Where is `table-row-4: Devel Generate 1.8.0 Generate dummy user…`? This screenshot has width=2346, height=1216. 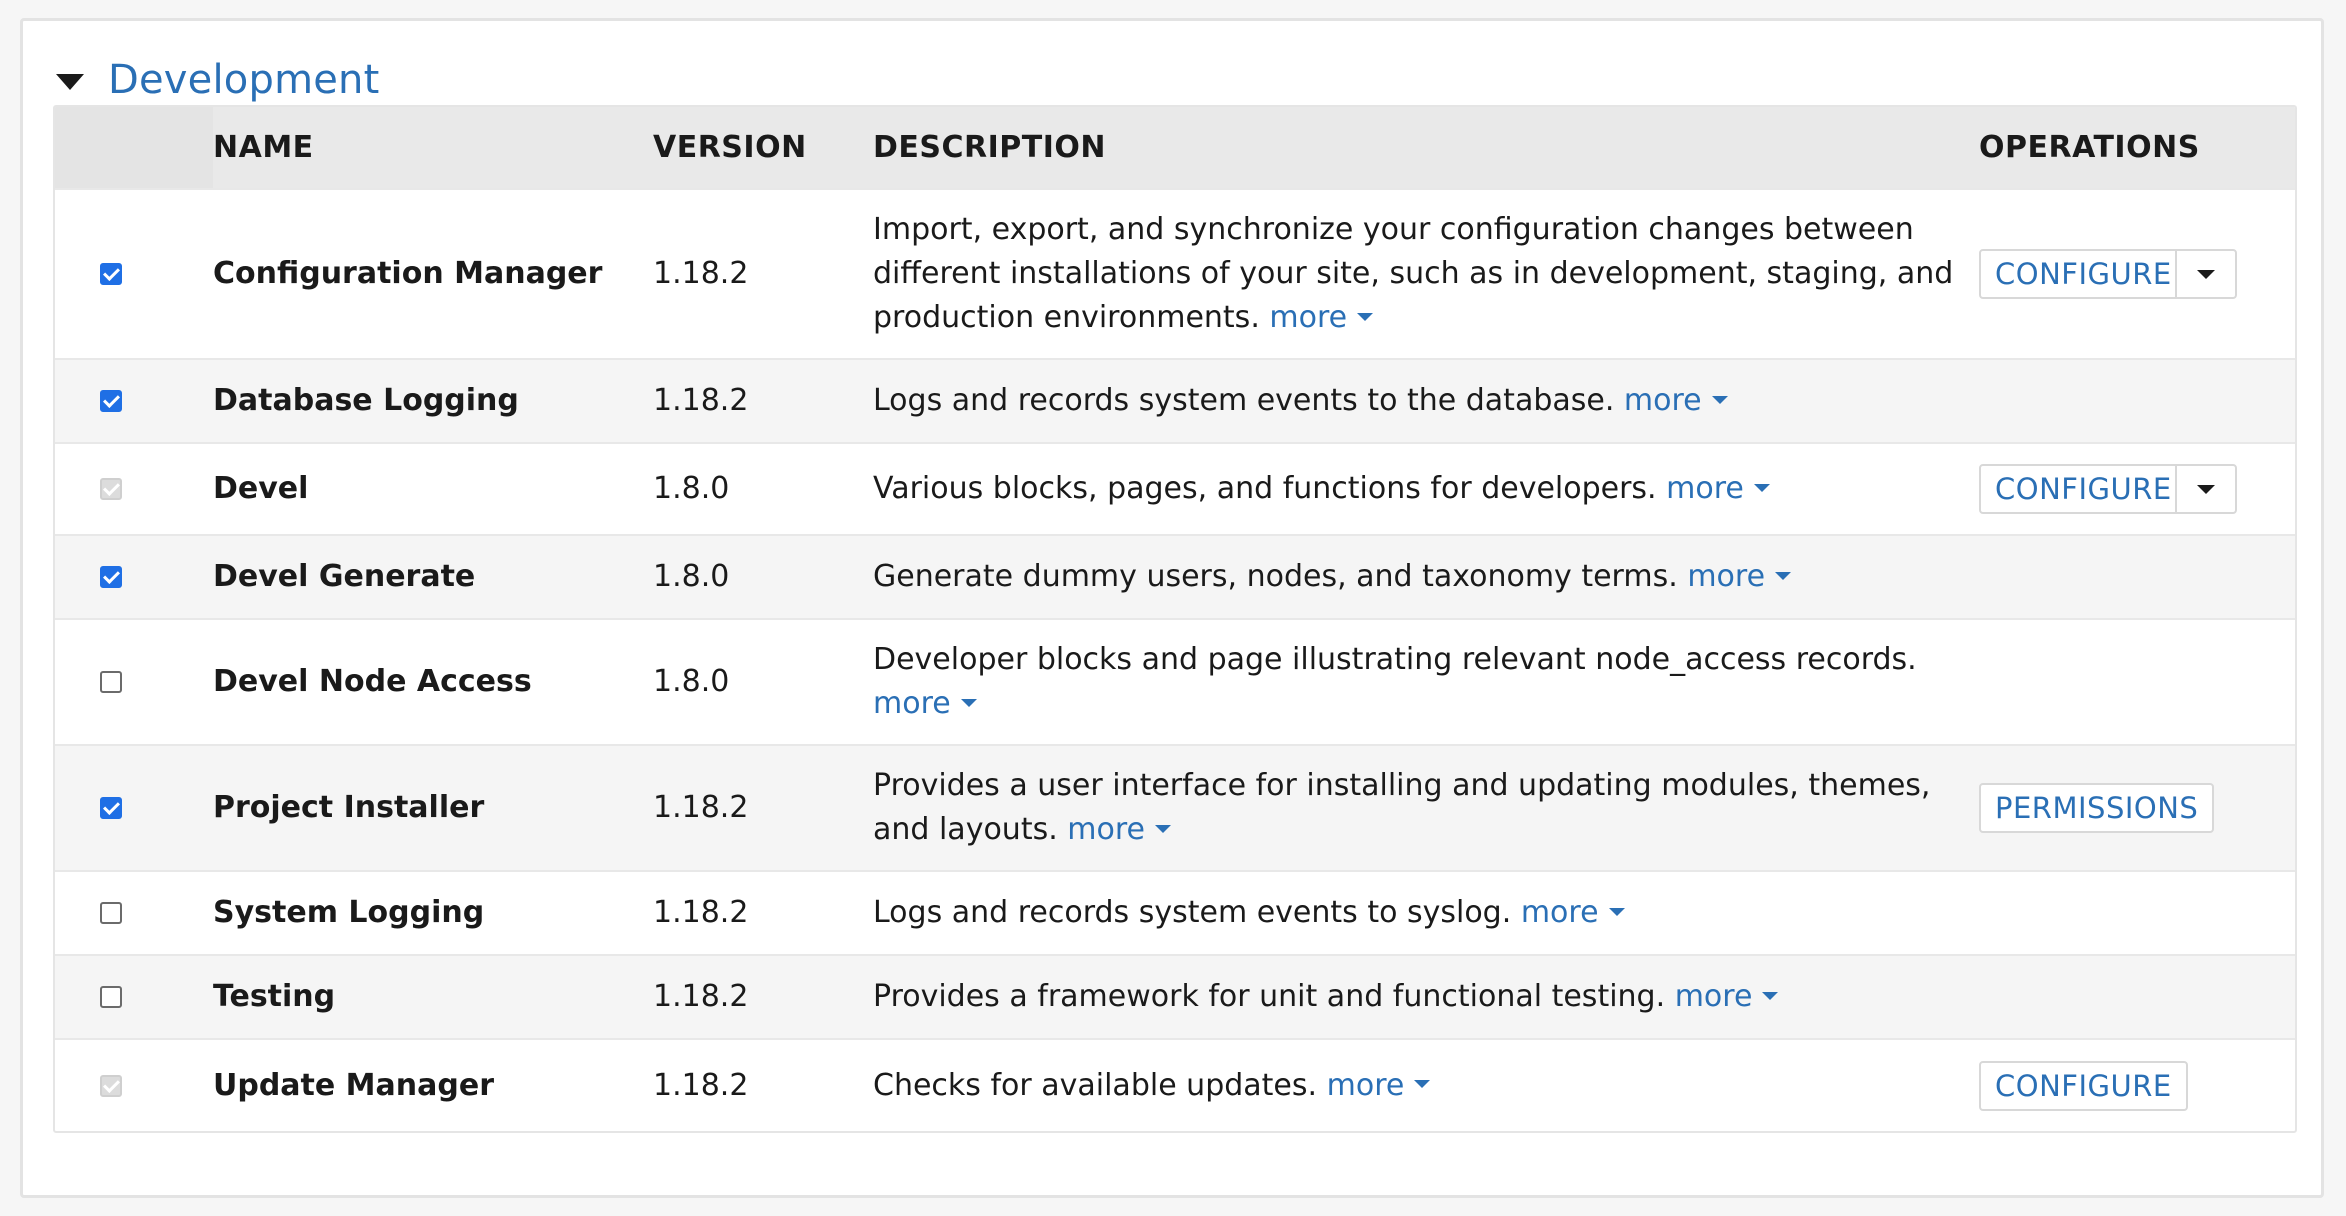
table-row-4: Devel Generate 1.8.0 Generate dummy user… is located at coordinates (1175, 577).